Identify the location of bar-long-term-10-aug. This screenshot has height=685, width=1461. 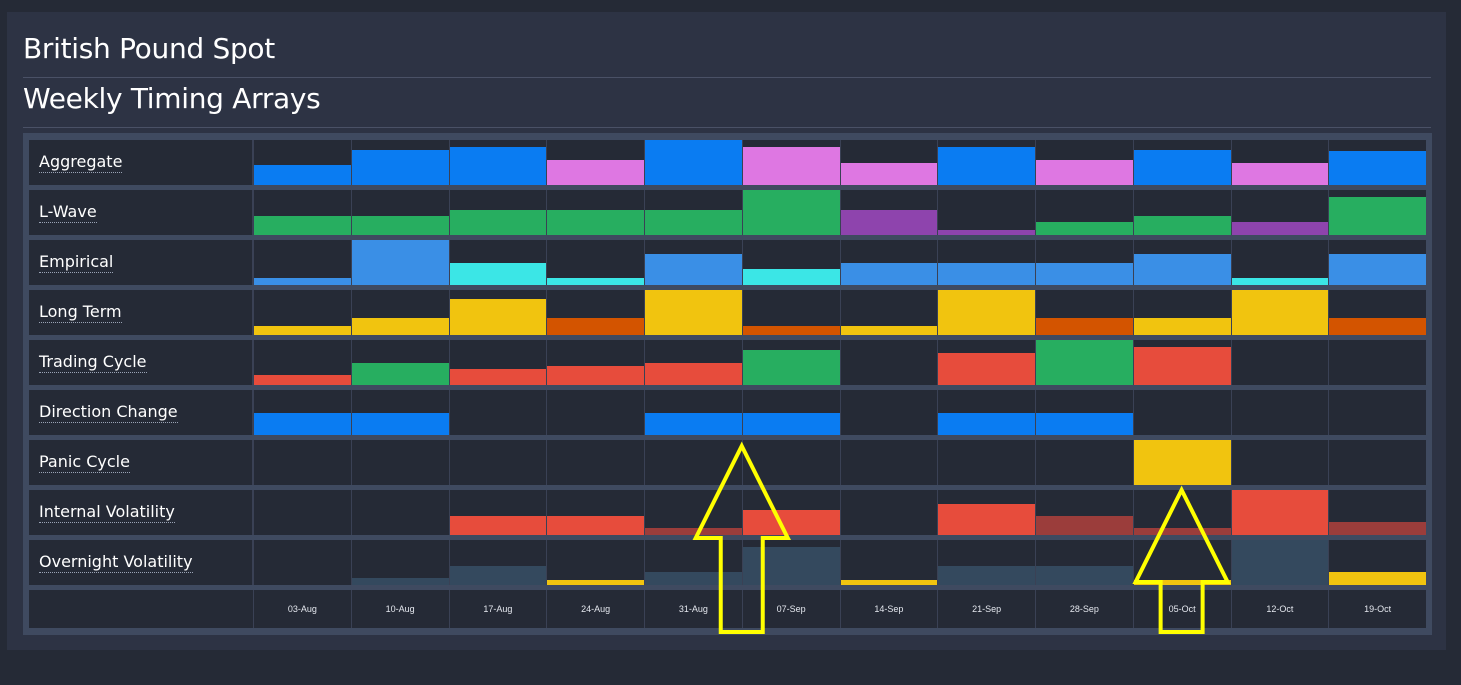
(400, 326).